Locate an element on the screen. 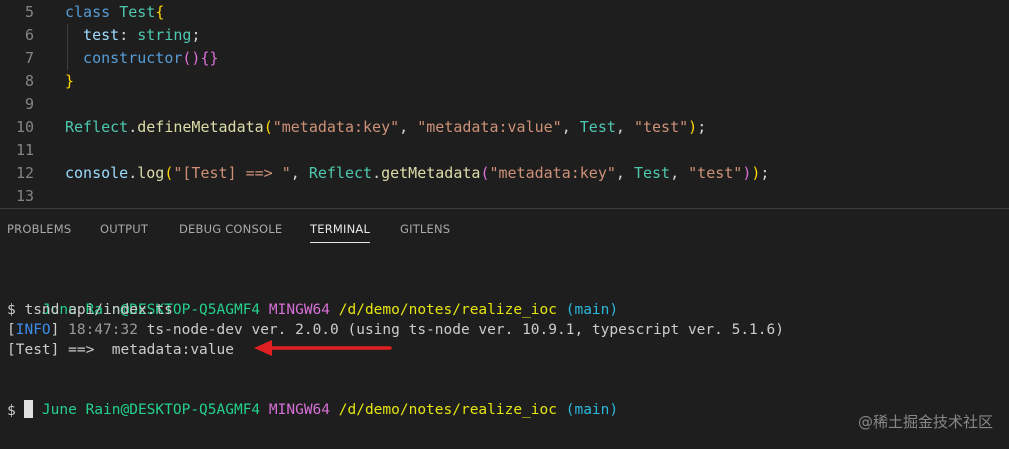 The height and width of the screenshot is (449, 1009). terminal-input-line: $ is located at coordinates (20, 410).